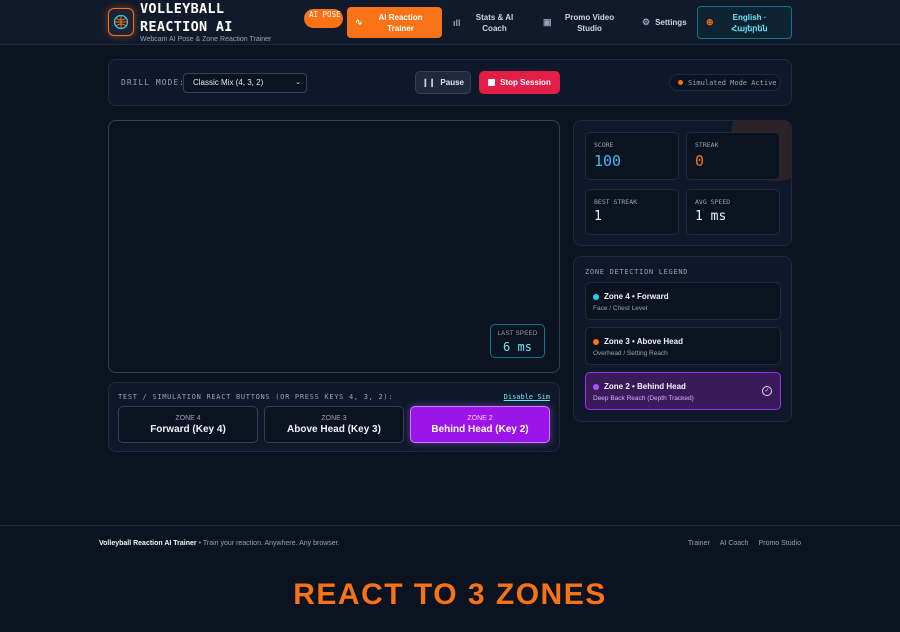 Image resolution: width=900 pixels, height=632 pixels. What do you see at coordinates (700, 161) in the screenshot?
I see `streak-value: 0` at bounding box center [700, 161].